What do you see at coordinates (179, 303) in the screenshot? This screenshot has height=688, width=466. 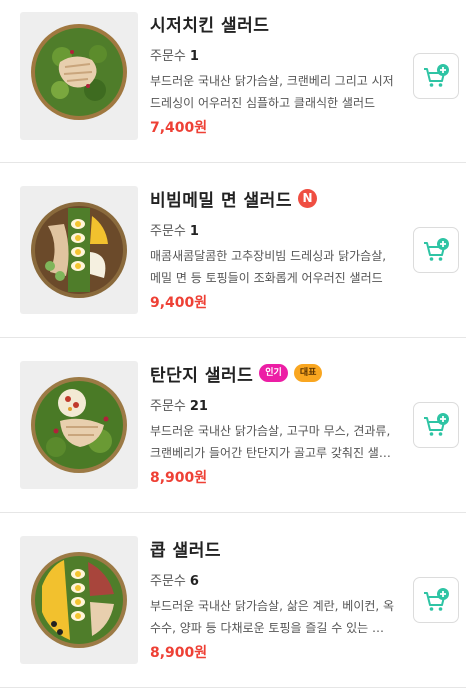 I see `menu-item-price: 9,400원` at bounding box center [179, 303].